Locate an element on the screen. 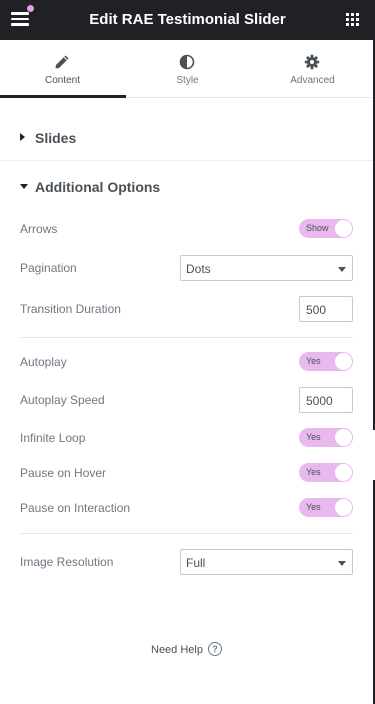 This screenshot has height=704, width=375. pause-on-interaction-toggle: Yes is located at coordinates (326, 507).